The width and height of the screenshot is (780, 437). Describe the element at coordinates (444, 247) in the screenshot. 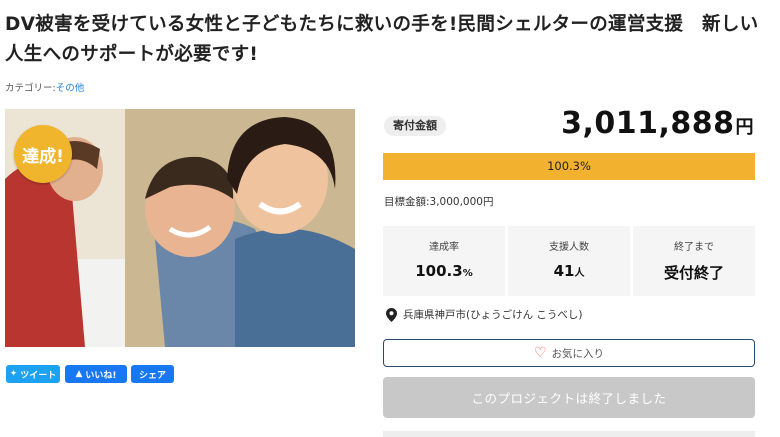

I see `stat-label: 達成率` at that location.